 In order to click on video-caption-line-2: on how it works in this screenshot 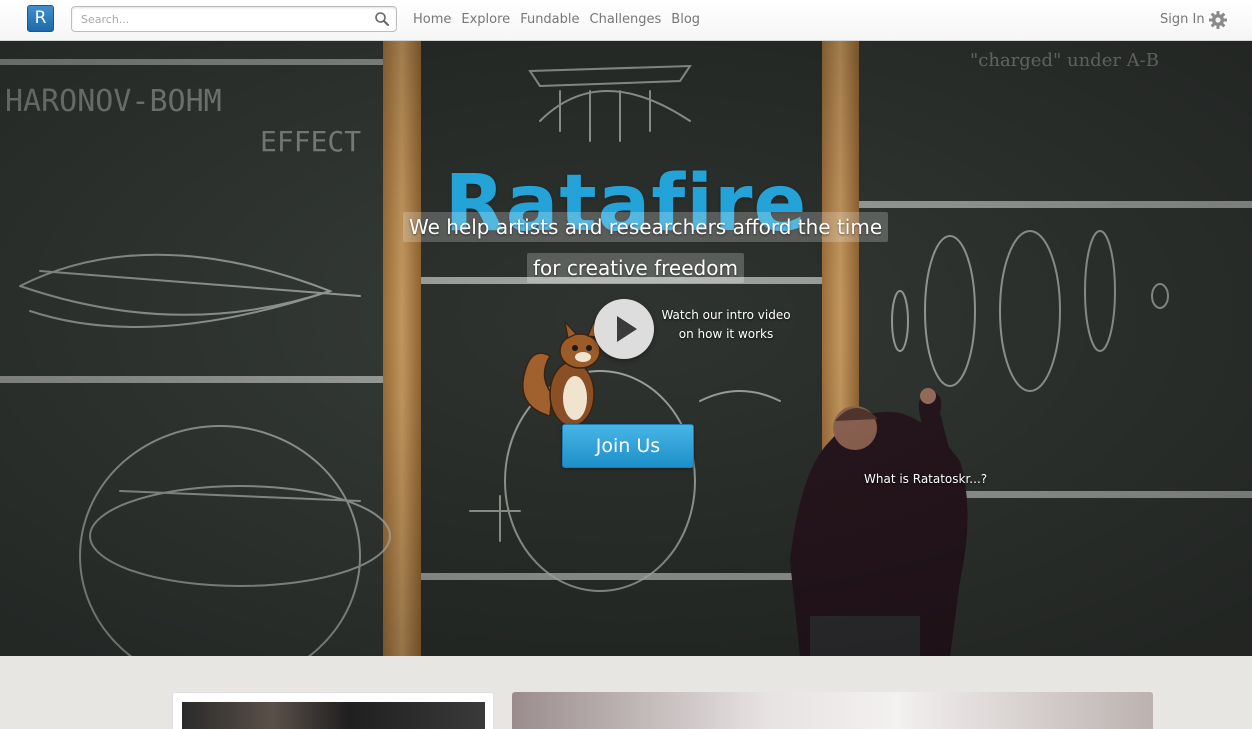, I will do `click(726, 334)`.